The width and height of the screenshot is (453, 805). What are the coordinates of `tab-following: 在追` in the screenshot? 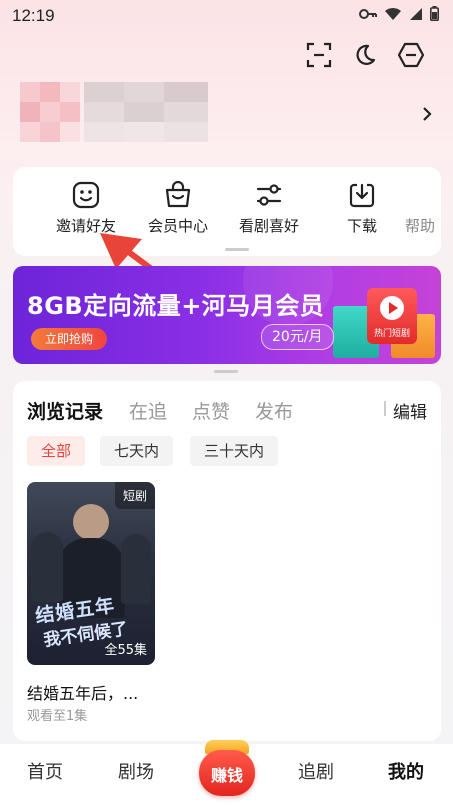 It's located at (148, 410).